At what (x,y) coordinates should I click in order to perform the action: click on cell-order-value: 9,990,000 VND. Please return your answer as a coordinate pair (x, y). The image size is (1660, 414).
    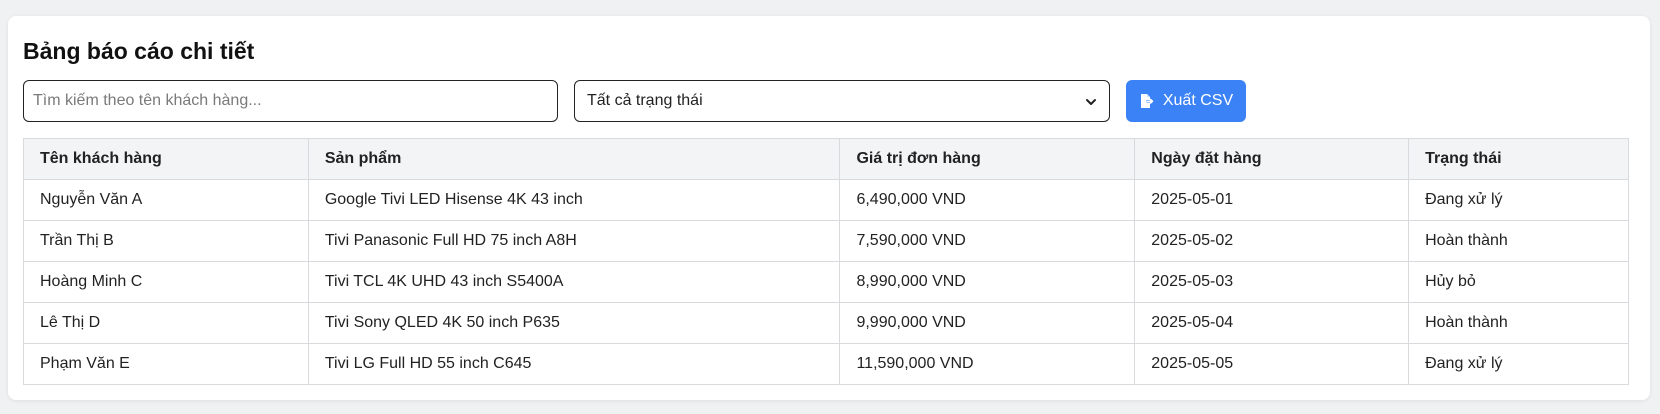
    Looking at the image, I should click on (987, 323).